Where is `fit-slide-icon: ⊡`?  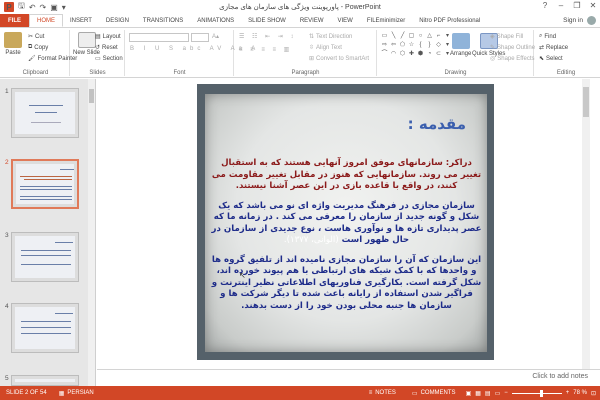 fit-slide-icon: ⊡ is located at coordinates (593, 393).